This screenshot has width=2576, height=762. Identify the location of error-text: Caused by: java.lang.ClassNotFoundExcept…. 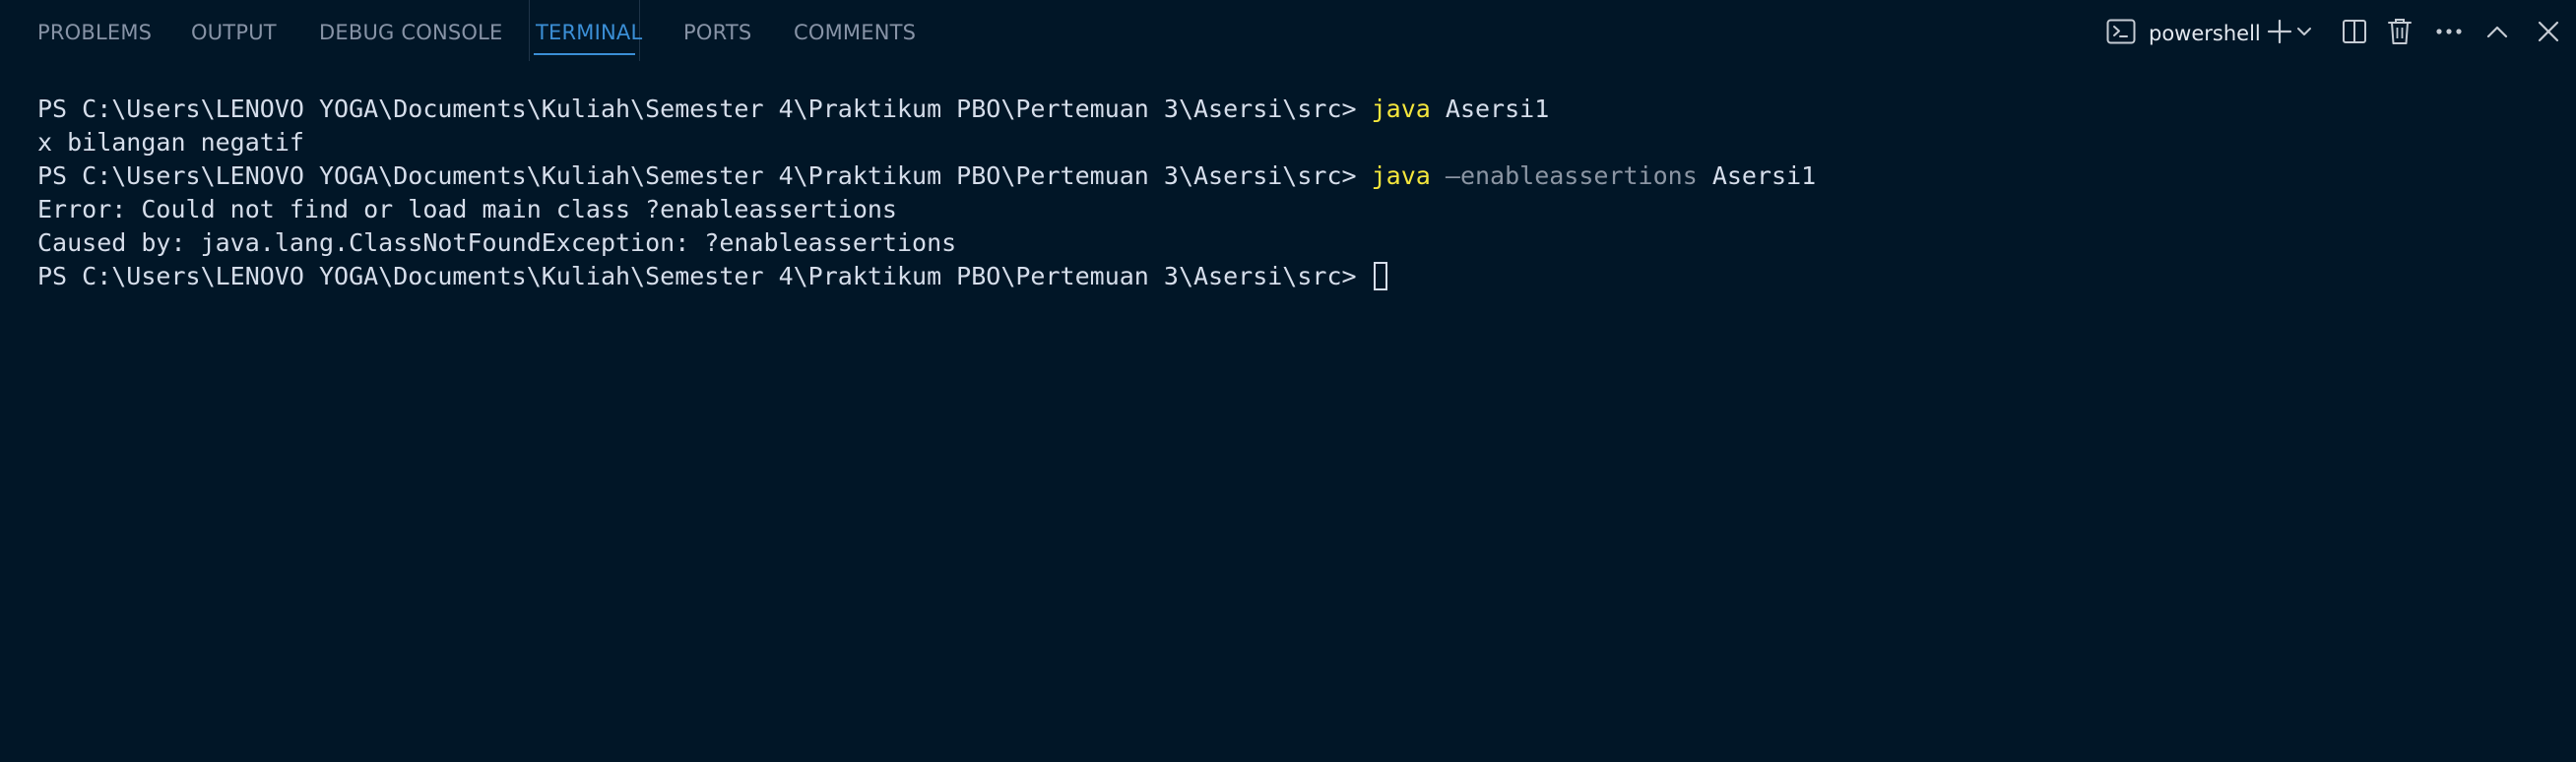
(497, 242).